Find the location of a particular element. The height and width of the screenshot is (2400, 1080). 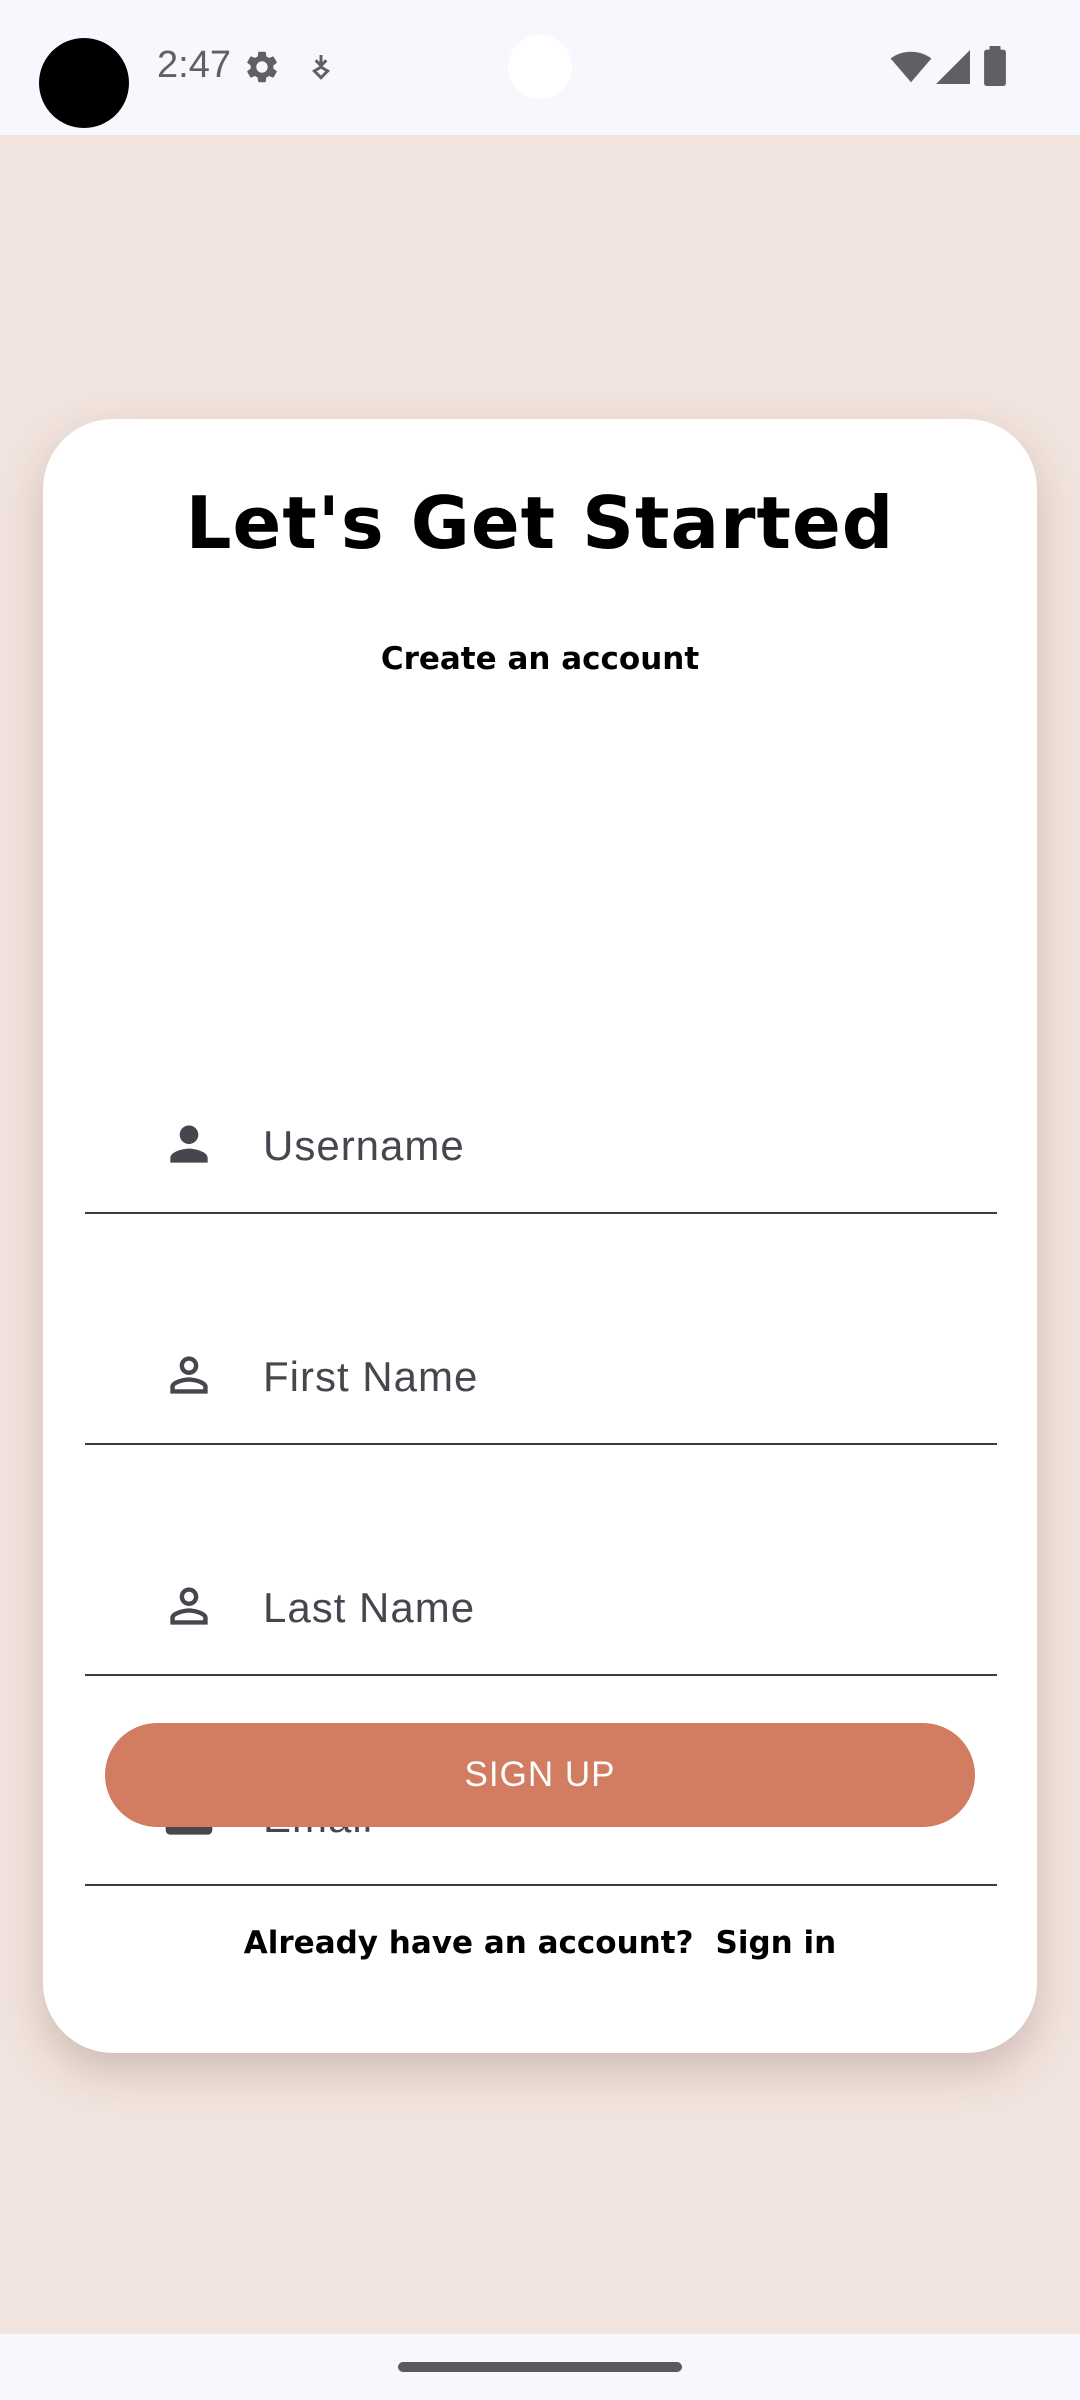

battery-icon is located at coordinates (995, 68).